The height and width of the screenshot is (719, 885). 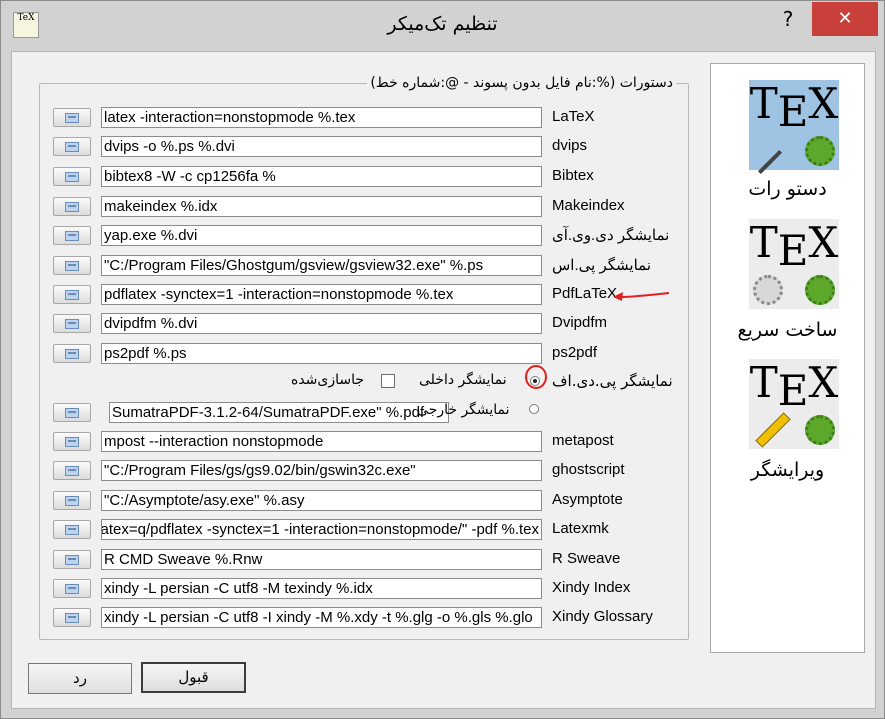 What do you see at coordinates (787, 358) in the screenshot?
I see `sidebar: TEX دستو رات TEX ساخت سریع TEX ویرایشگر` at bounding box center [787, 358].